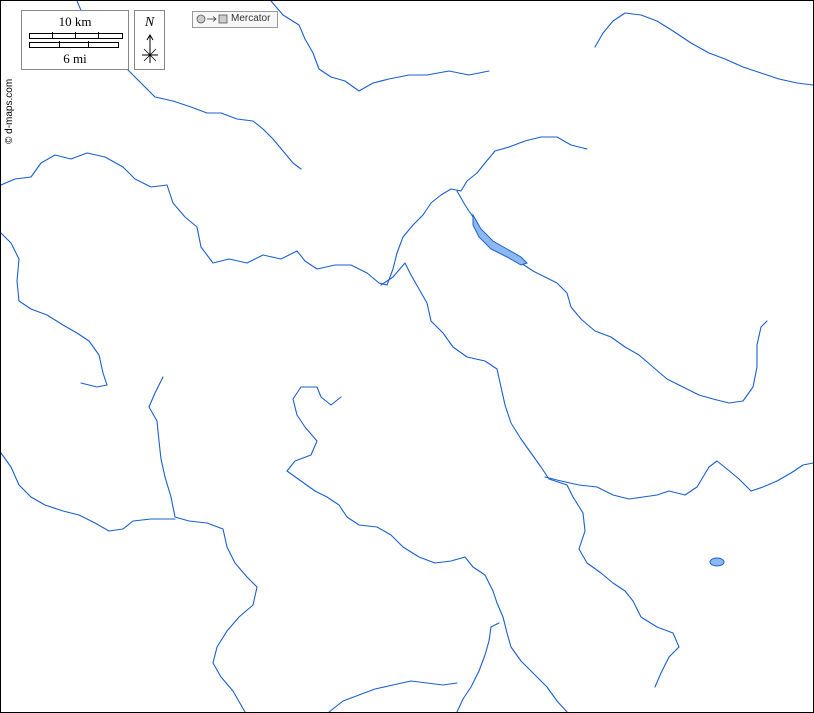 The image size is (814, 713). I want to click on north-arrow-box: N, so click(149, 40).